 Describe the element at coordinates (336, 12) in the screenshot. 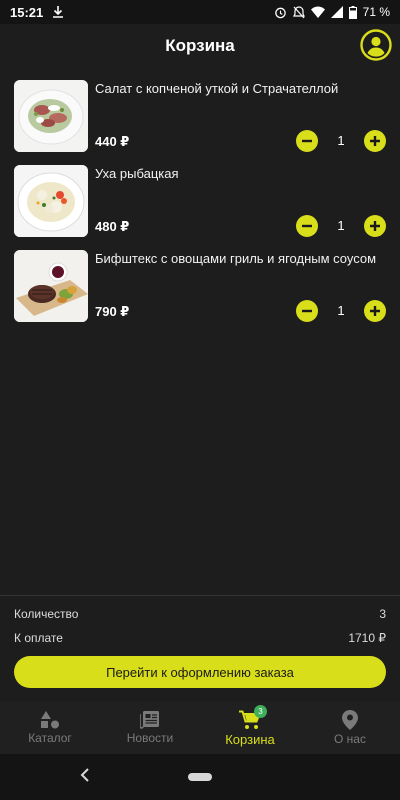

I see `signal-icon` at that location.